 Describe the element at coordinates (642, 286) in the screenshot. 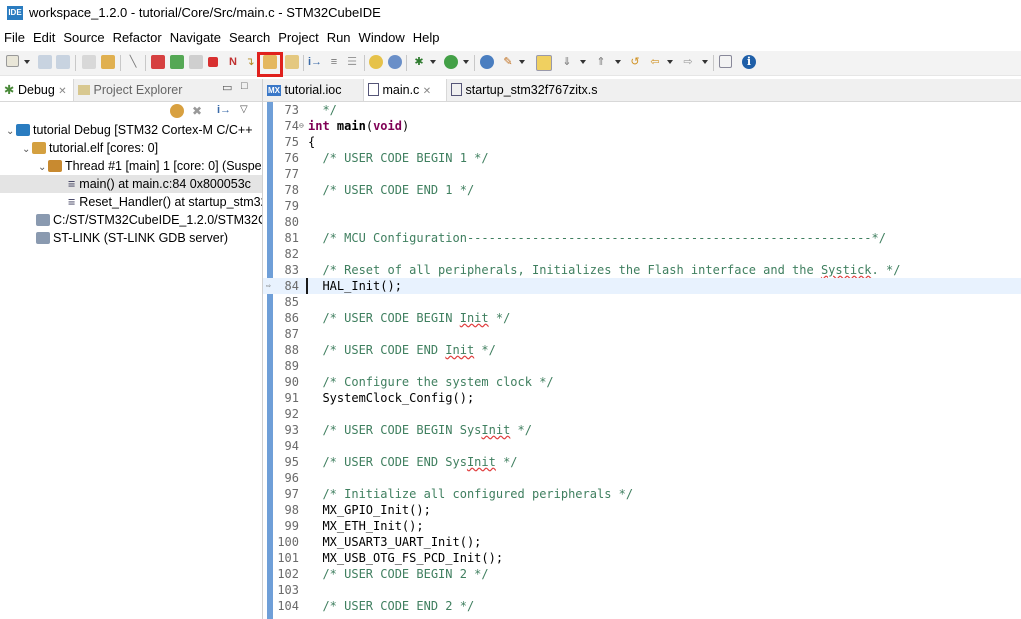

I see `code-line: 84 ⇨ HAL_Init();` at that location.